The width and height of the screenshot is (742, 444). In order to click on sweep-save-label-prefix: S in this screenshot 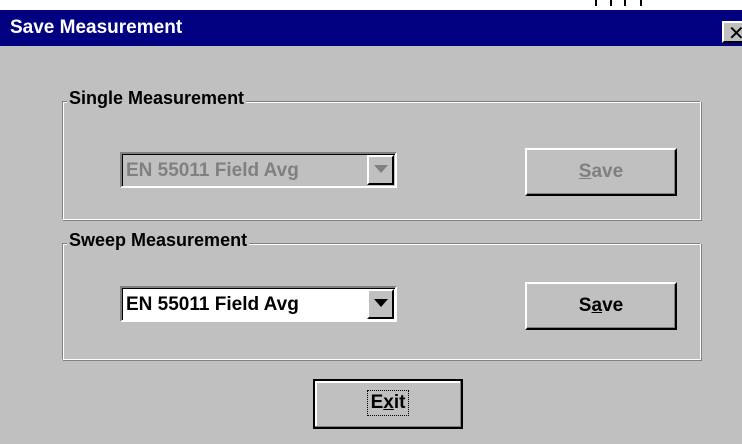, I will do `click(585, 305)`.